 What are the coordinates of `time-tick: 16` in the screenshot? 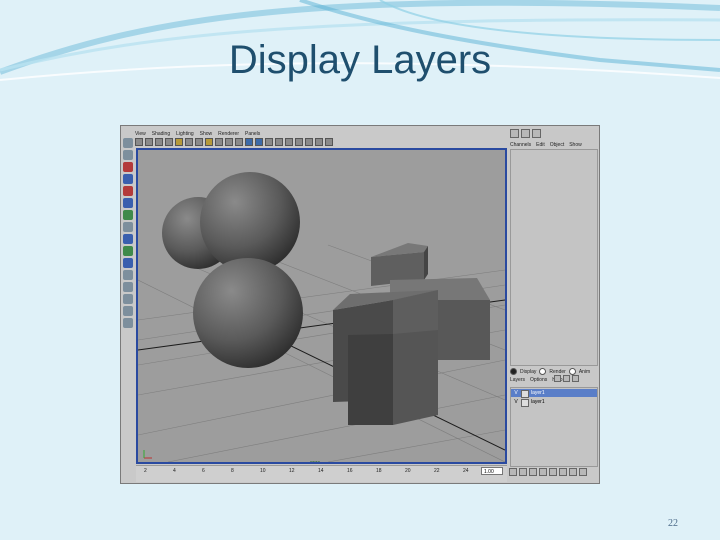 It's located at (350, 471).